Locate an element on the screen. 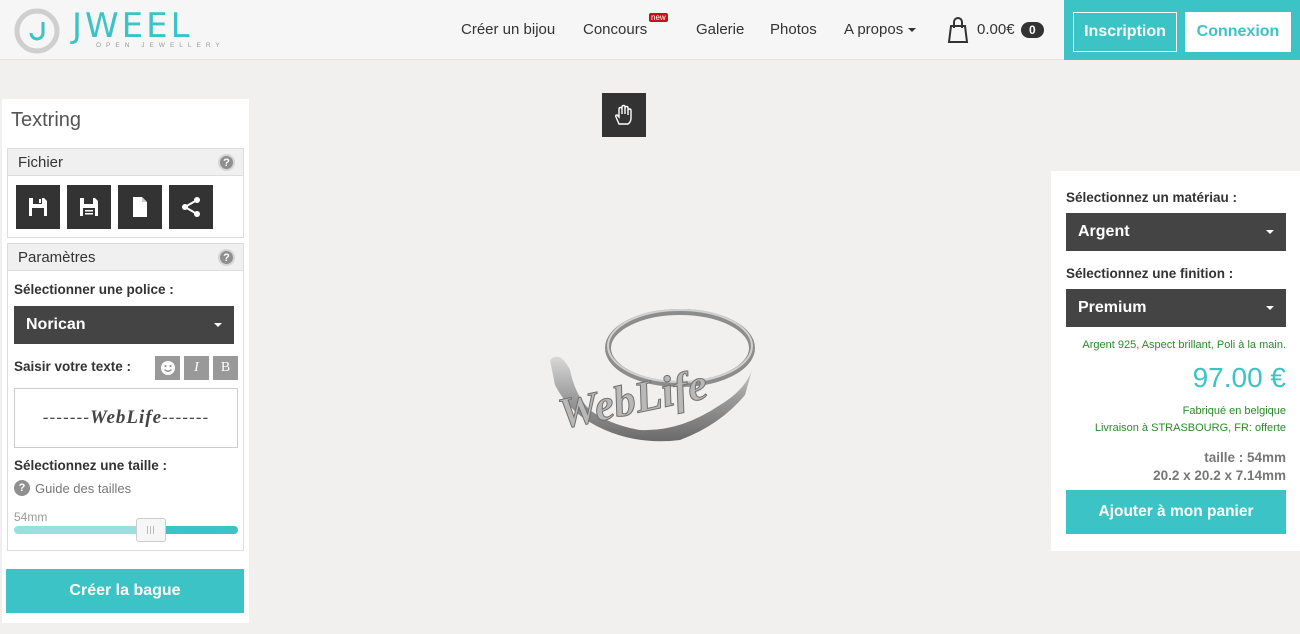  ring-dimensions: 20.2 x 20.2 x 7.14mm is located at coordinates (1219, 475).